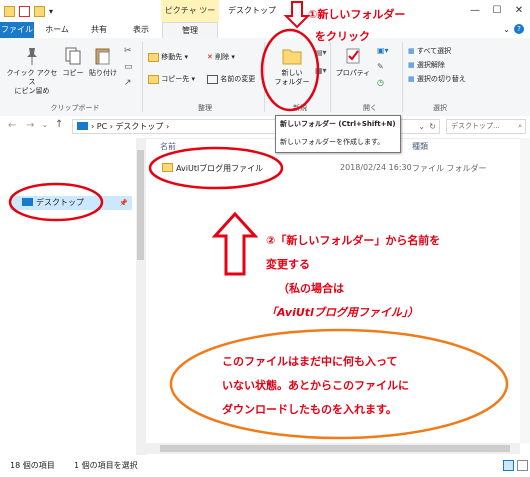 This screenshot has width=530, height=477. Describe the element at coordinates (315, 385) in the screenshot. I see `annotation-note-line2: いない状態。あとからこのファイルに` at that location.